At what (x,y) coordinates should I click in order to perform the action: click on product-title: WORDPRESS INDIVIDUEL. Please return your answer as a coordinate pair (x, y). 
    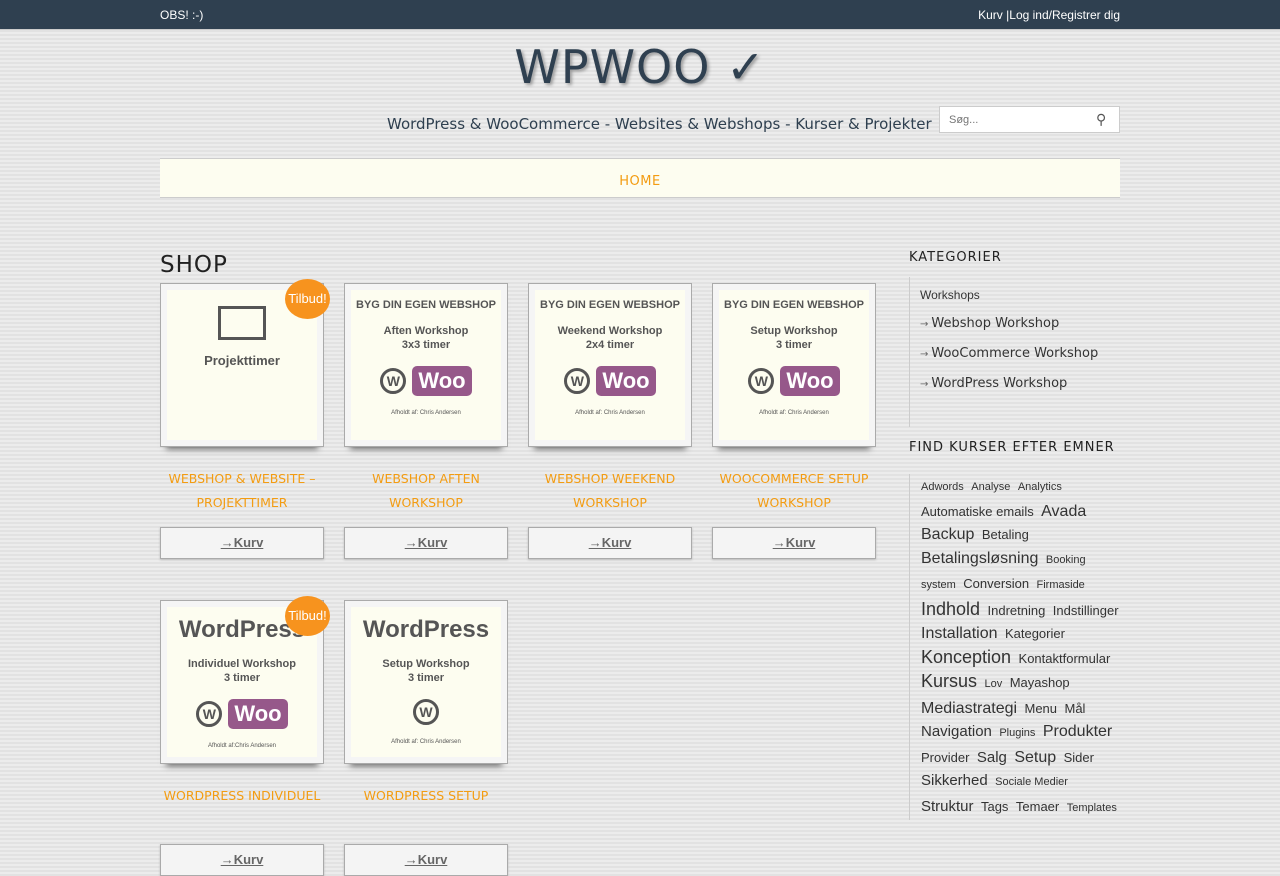
    Looking at the image, I should click on (242, 814).